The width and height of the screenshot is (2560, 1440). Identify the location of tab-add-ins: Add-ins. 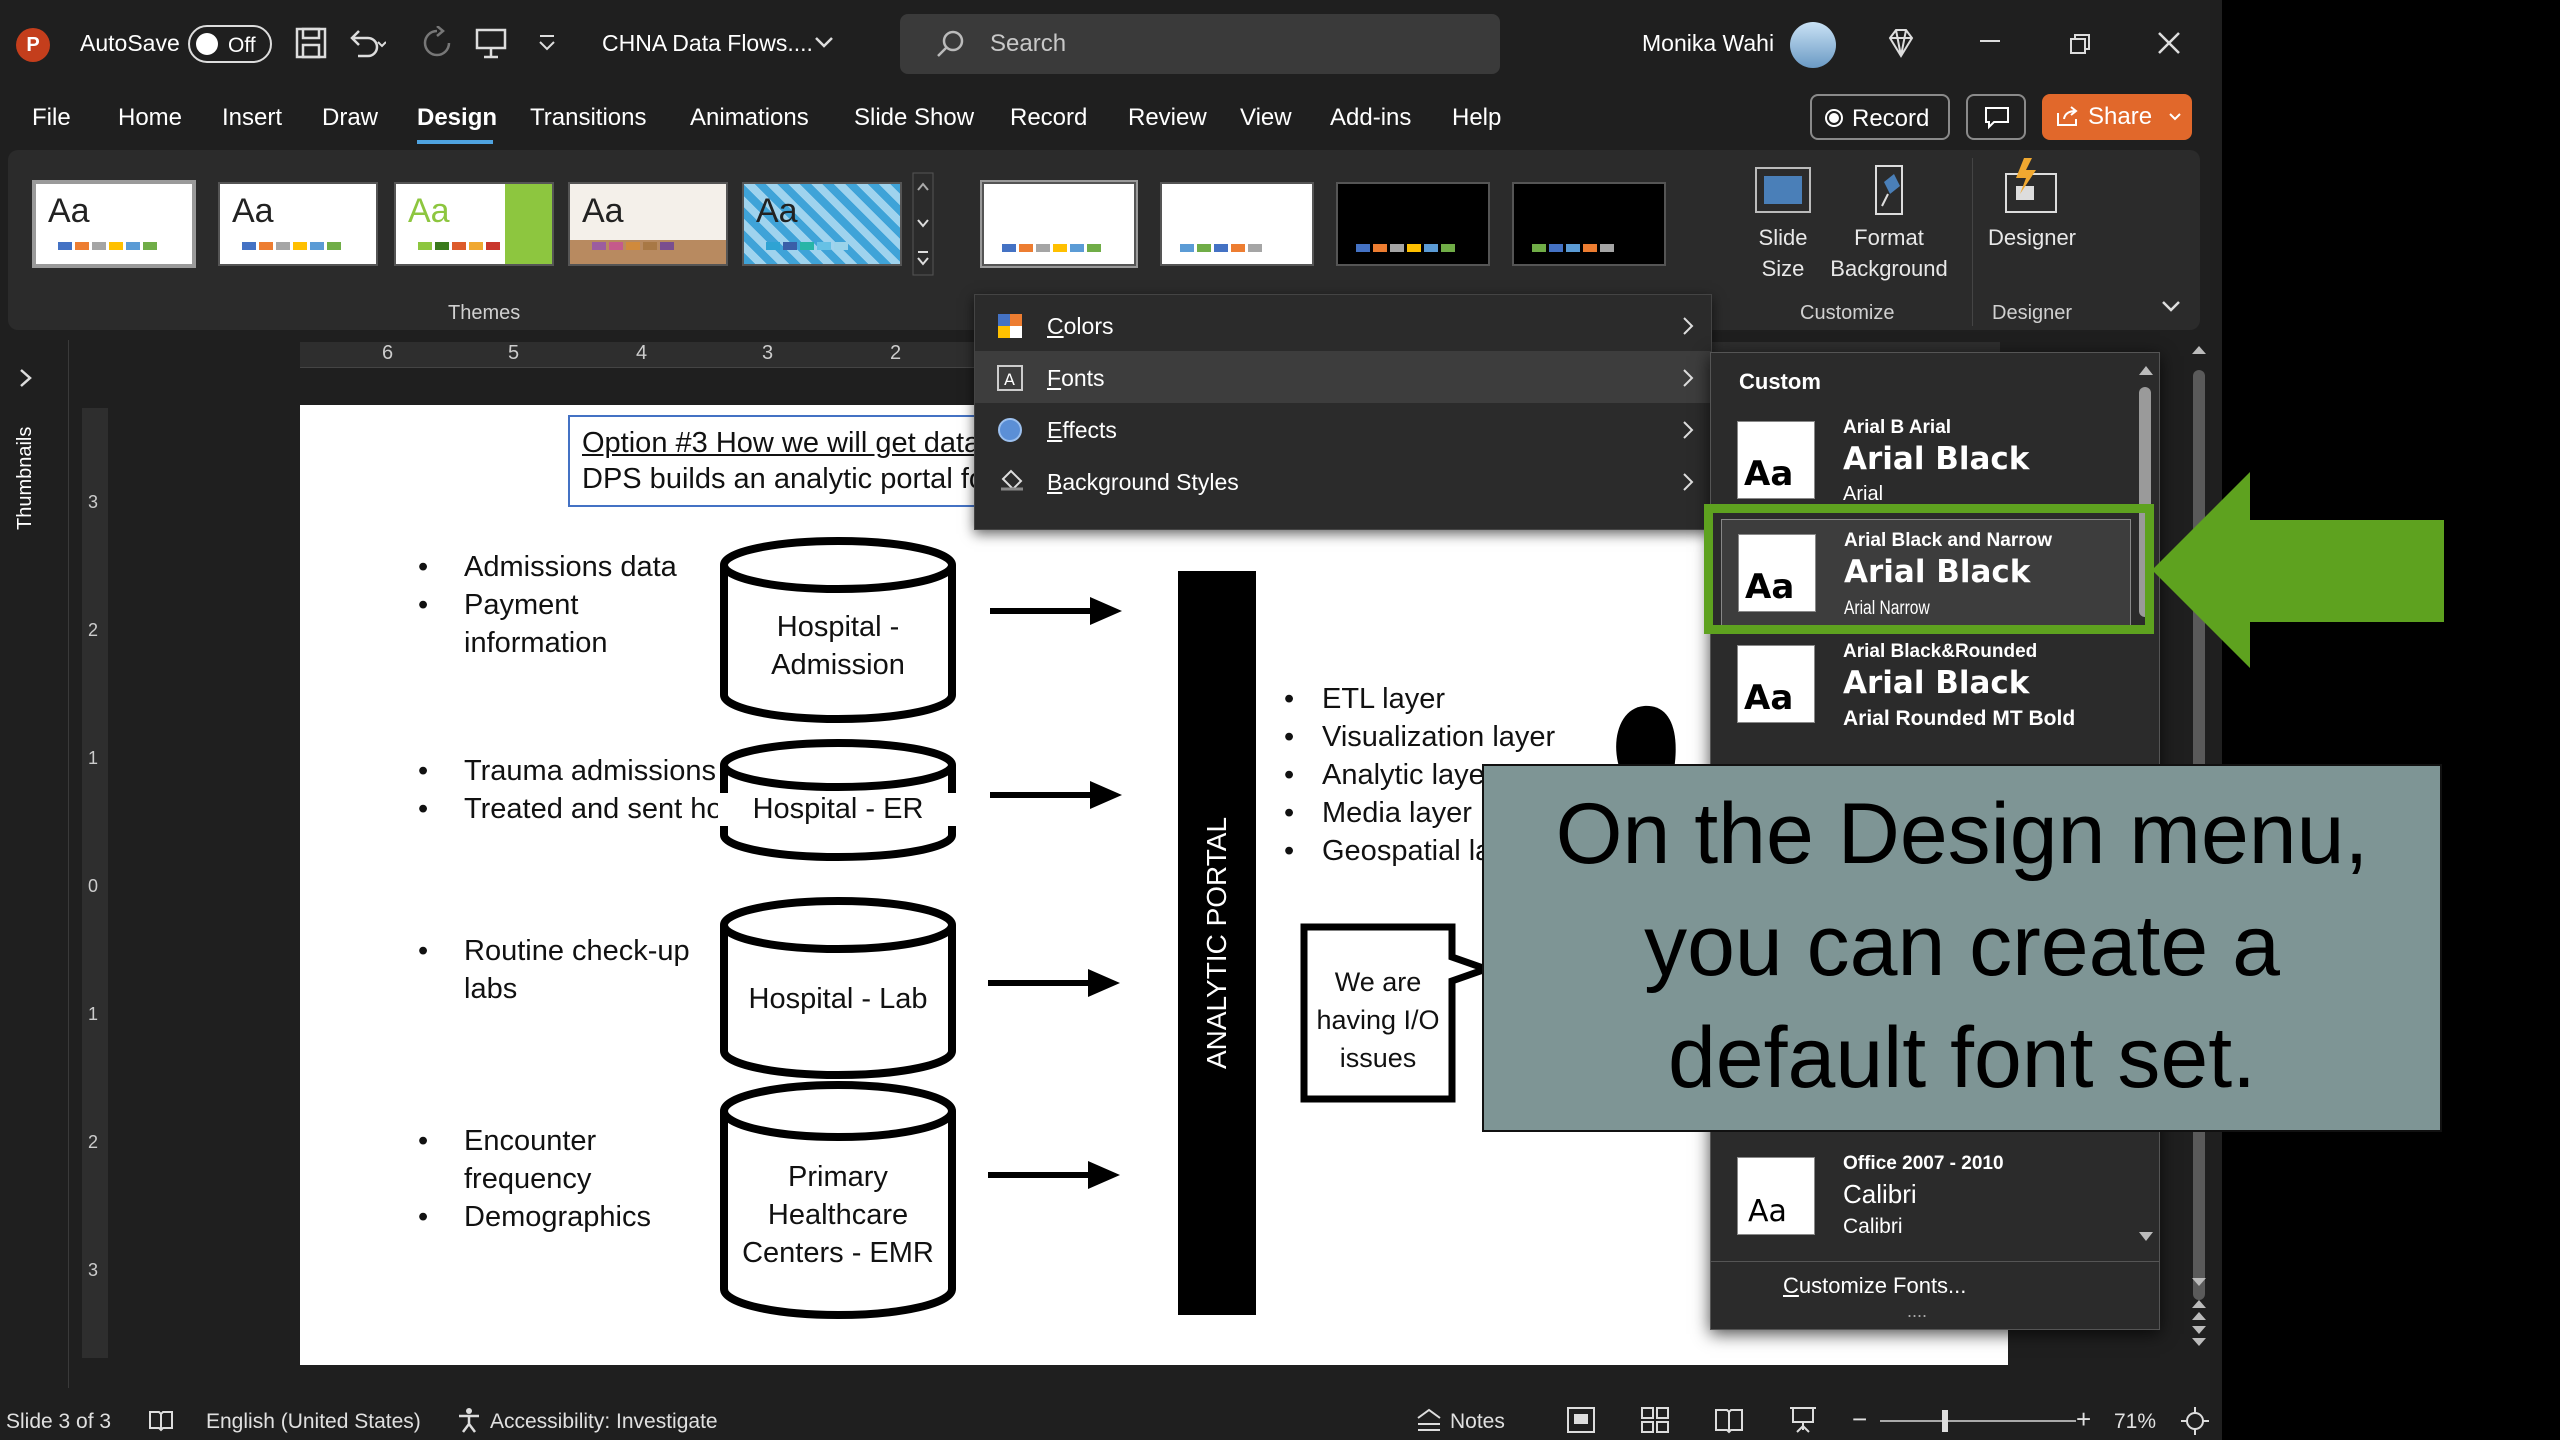
(1370, 118).